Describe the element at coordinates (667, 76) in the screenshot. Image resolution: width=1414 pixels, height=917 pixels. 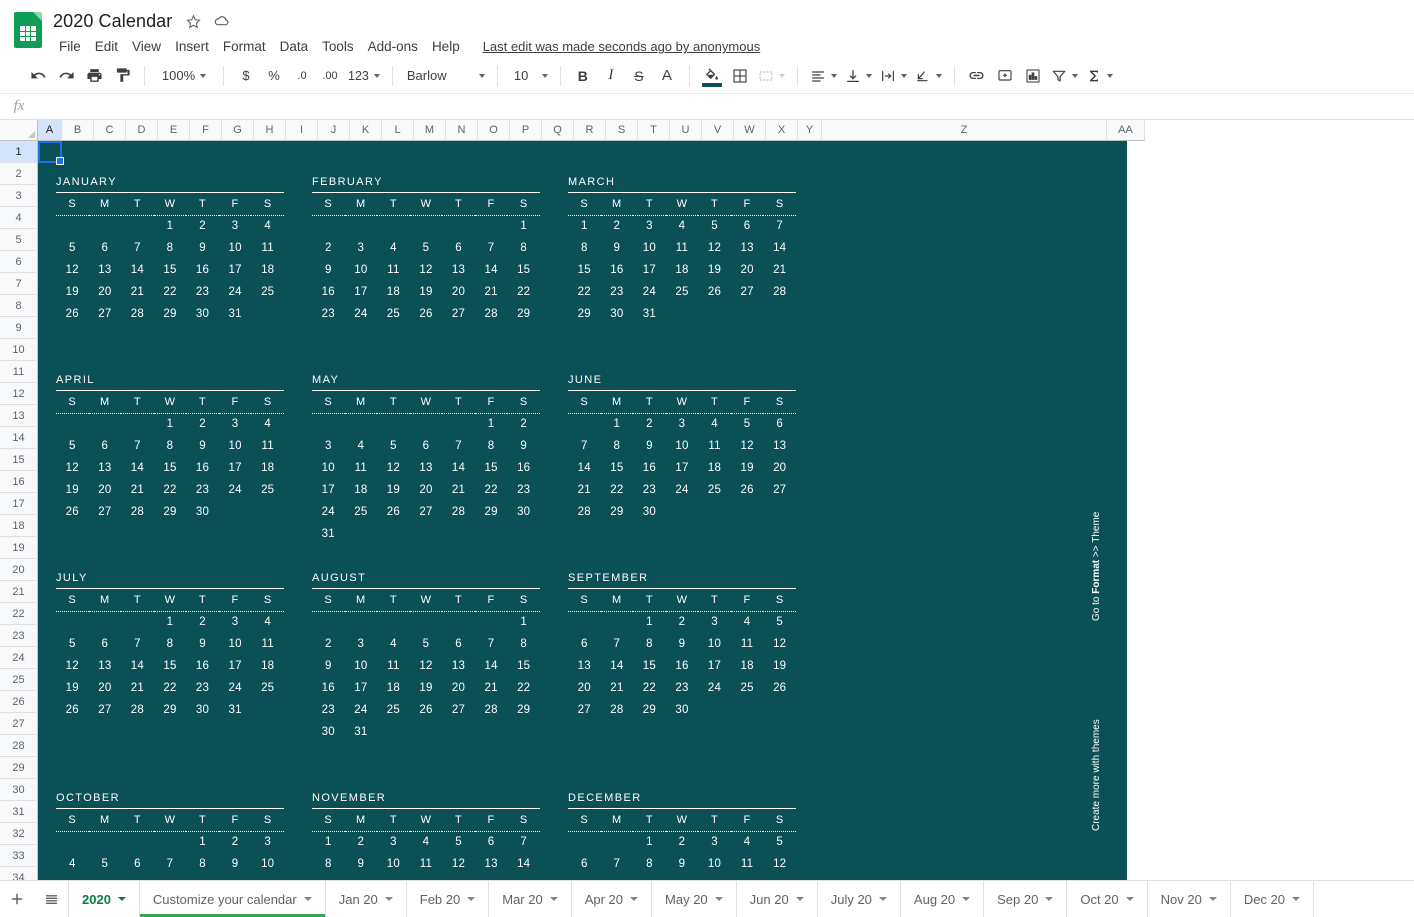
I see `text-color-button: A` at that location.